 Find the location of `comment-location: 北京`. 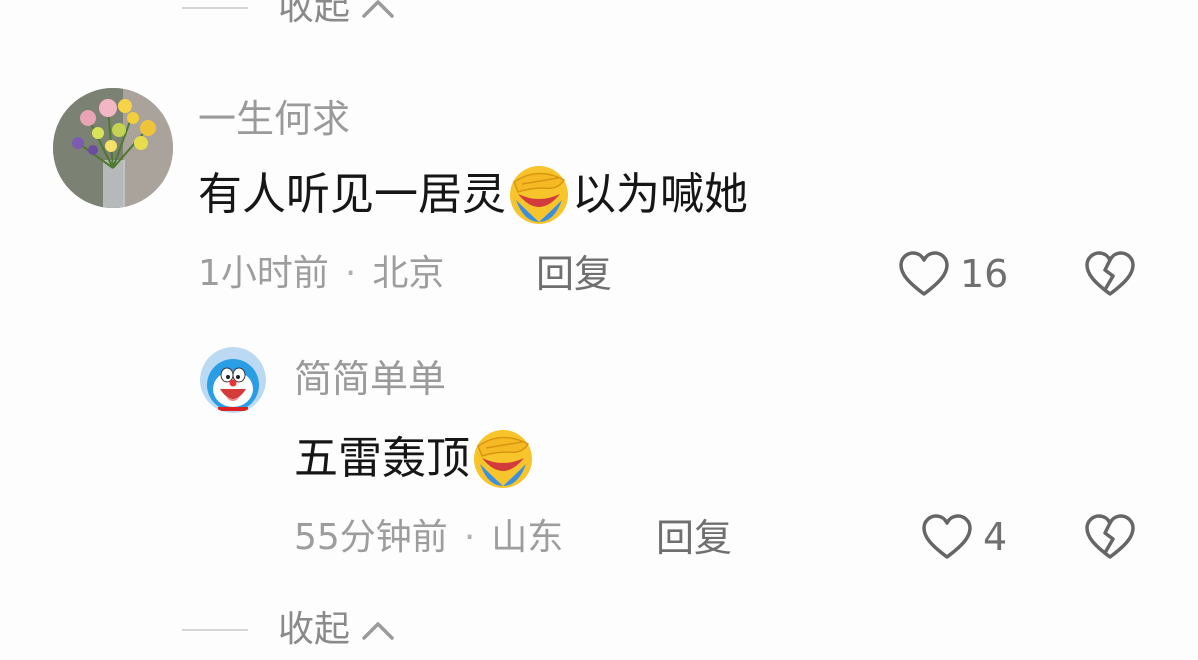

comment-location: 北京 is located at coordinates (408, 273).